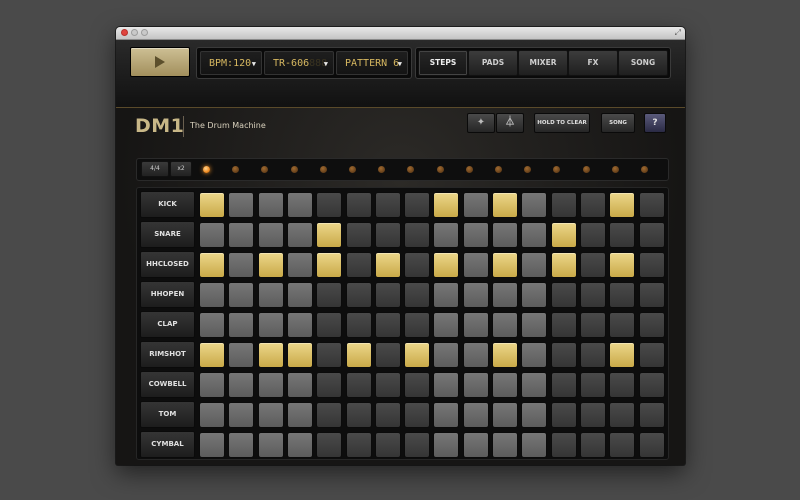 The image size is (800, 500). I want to click on track-label-clap: CLAP, so click(167, 324).